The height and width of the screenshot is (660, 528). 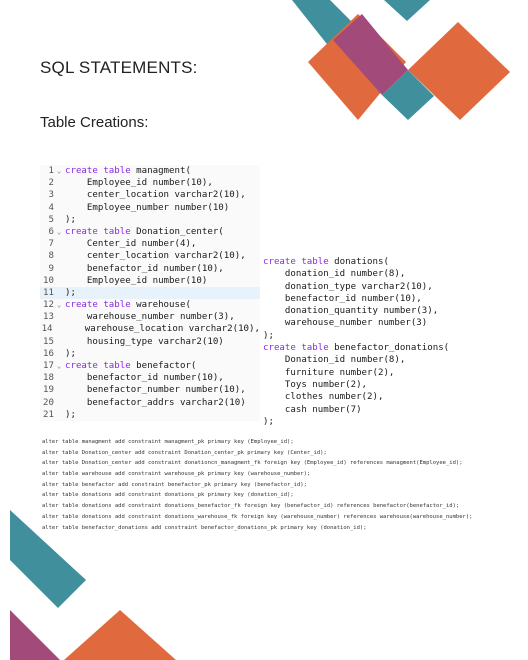 What do you see at coordinates (48, 353) in the screenshot?
I see `line-number: 16` at bounding box center [48, 353].